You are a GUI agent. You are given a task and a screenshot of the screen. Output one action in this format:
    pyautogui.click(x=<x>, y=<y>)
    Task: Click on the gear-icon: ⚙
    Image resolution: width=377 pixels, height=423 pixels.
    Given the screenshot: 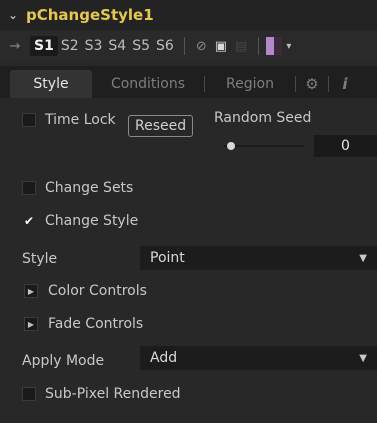 What is the action you would take?
    pyautogui.click(x=312, y=84)
    